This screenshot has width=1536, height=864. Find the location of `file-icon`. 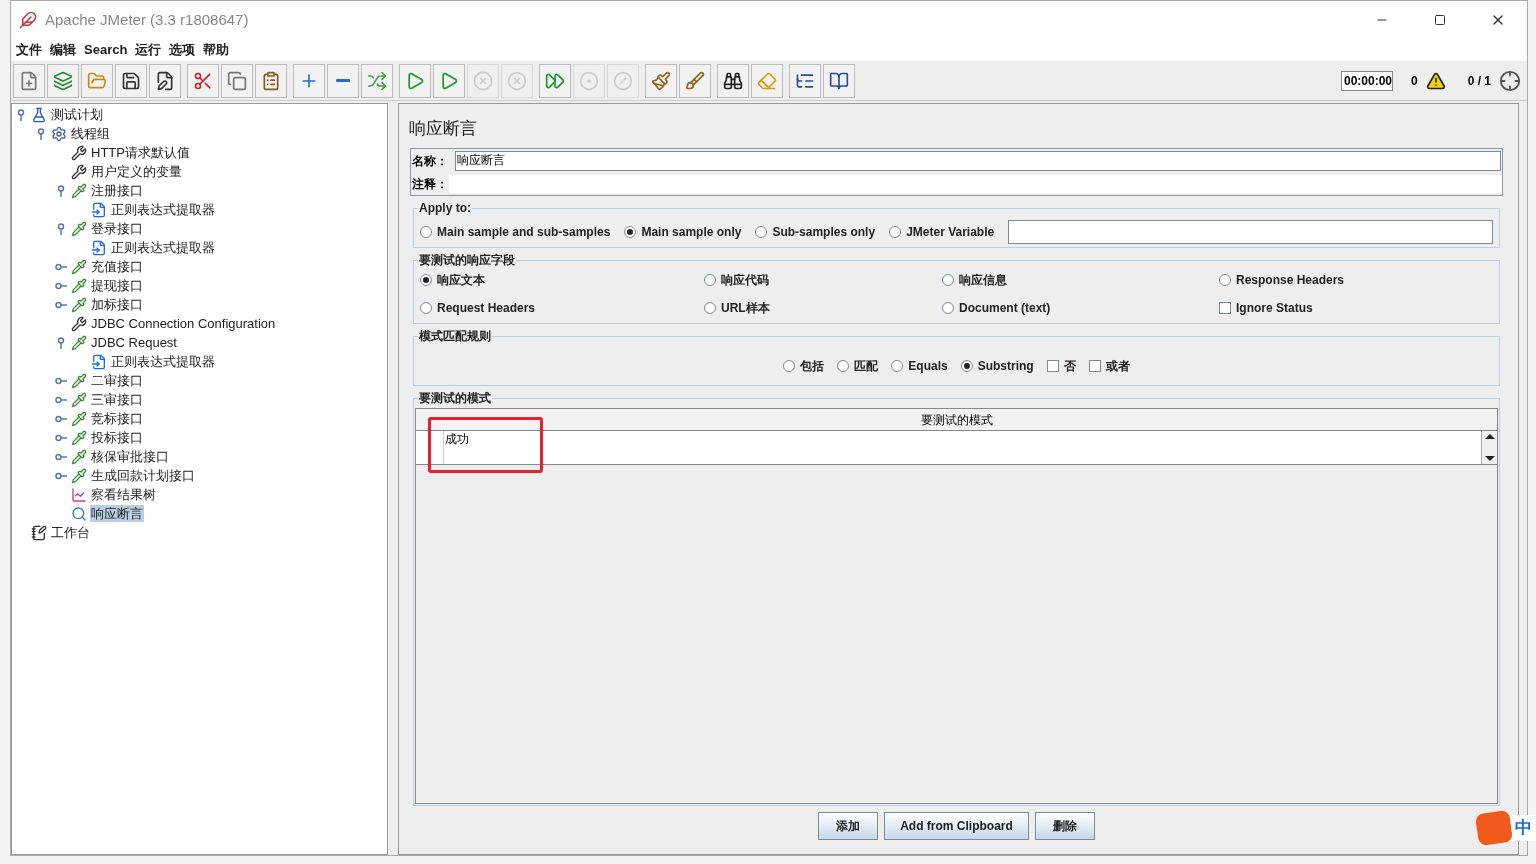

file-icon is located at coordinates (29, 80).